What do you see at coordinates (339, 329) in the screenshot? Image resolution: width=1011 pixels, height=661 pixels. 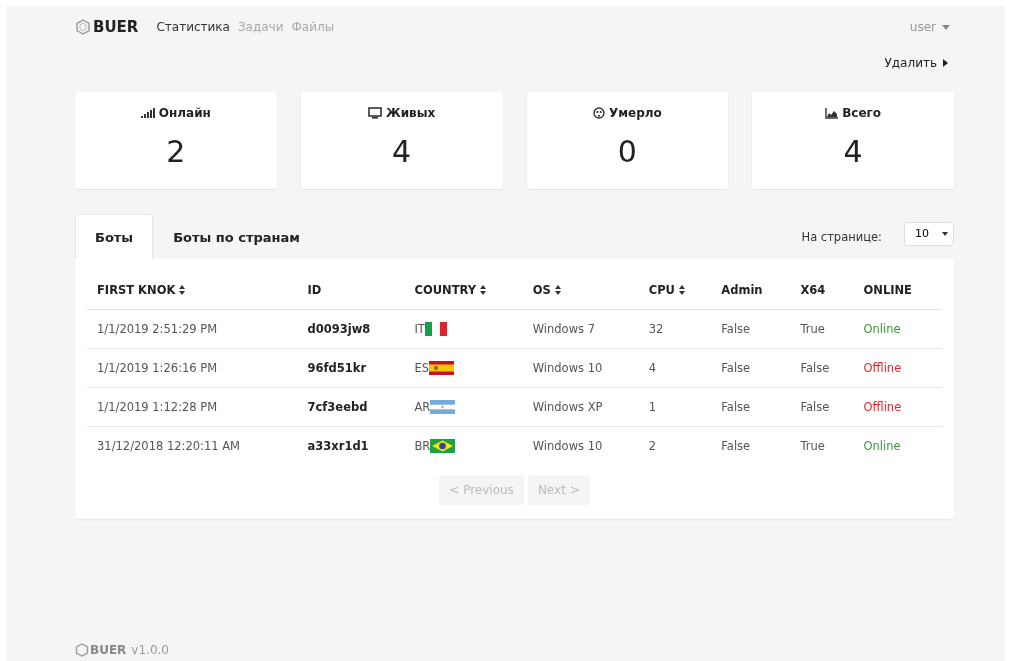 I see `table-cell: d0093jw8` at bounding box center [339, 329].